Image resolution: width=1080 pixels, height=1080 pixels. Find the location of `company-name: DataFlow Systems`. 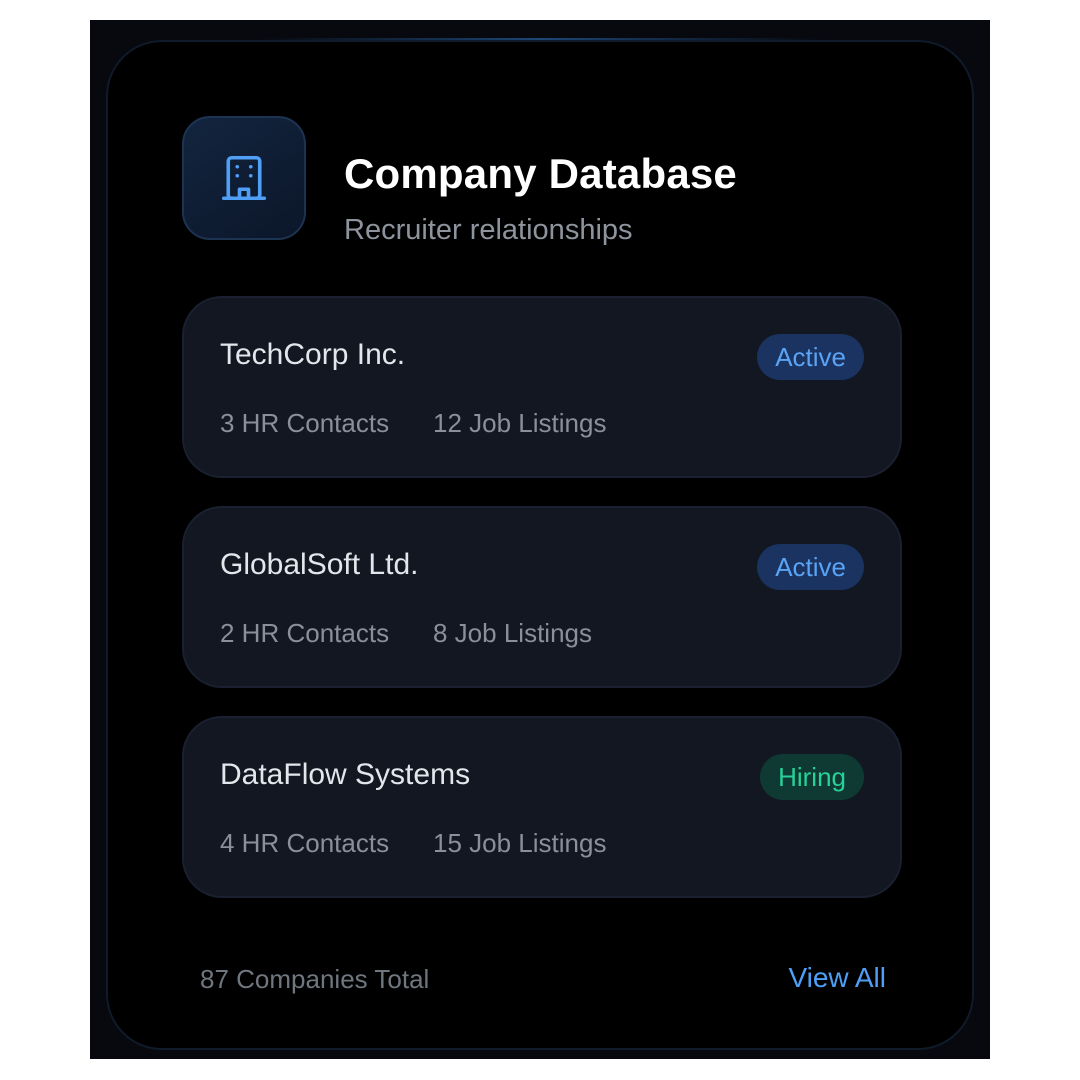

company-name: DataFlow Systems is located at coordinates (345, 774).